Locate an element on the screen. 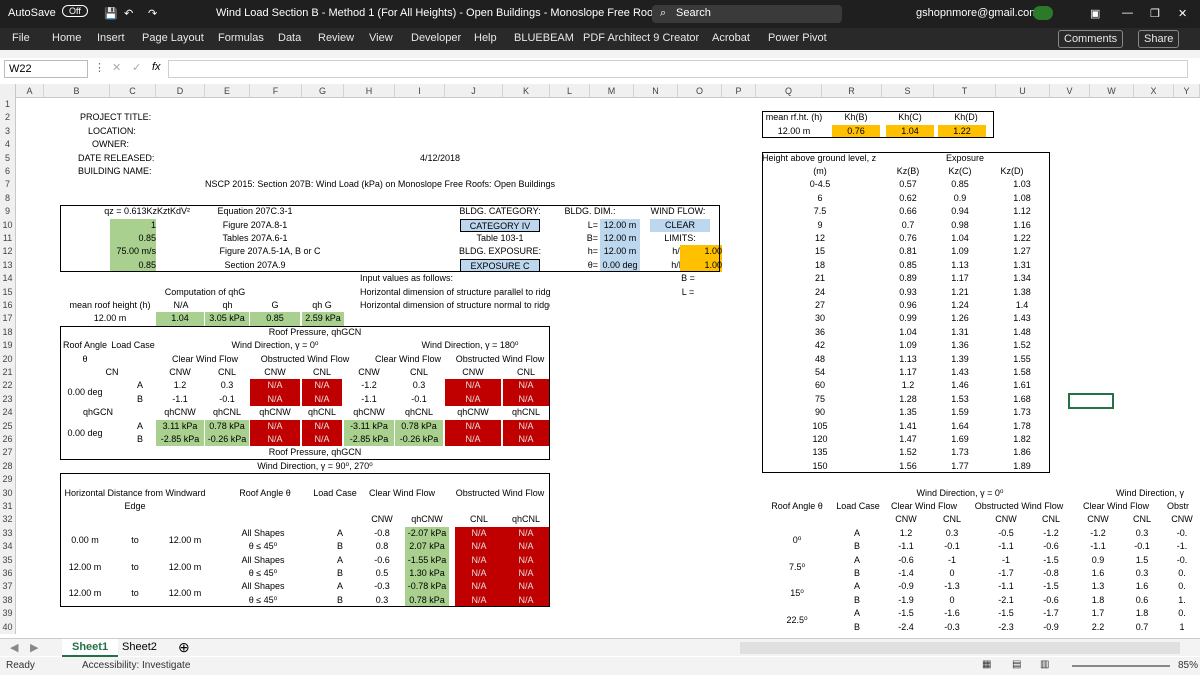  next-sheet-icon: ▶ is located at coordinates (34, 647).